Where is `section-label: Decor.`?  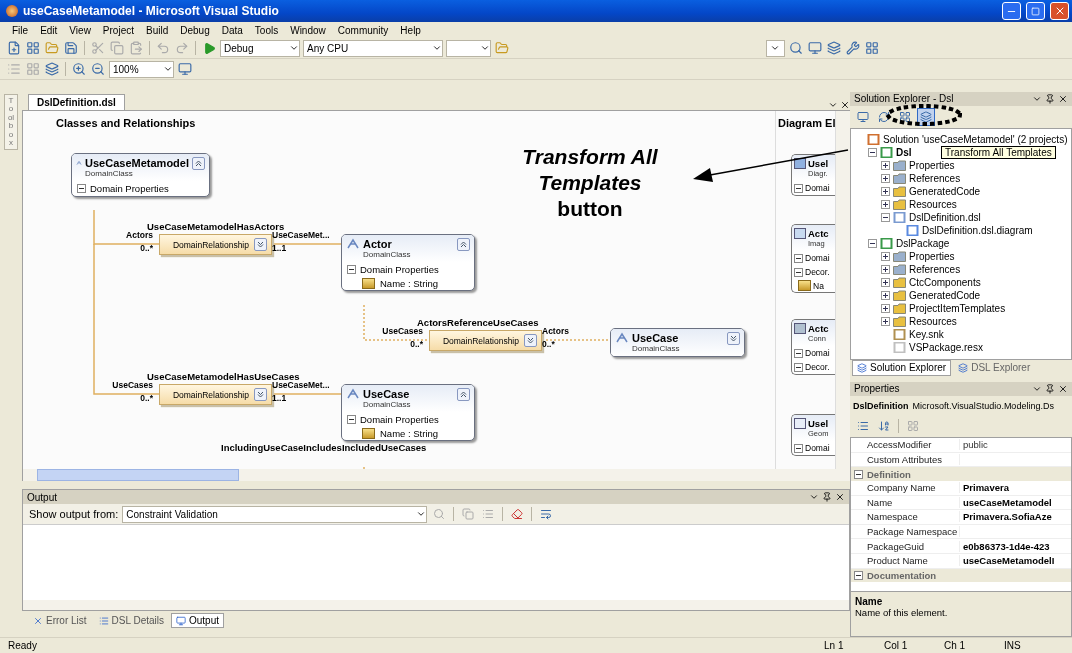
section-label: Decor. is located at coordinates (817, 272).